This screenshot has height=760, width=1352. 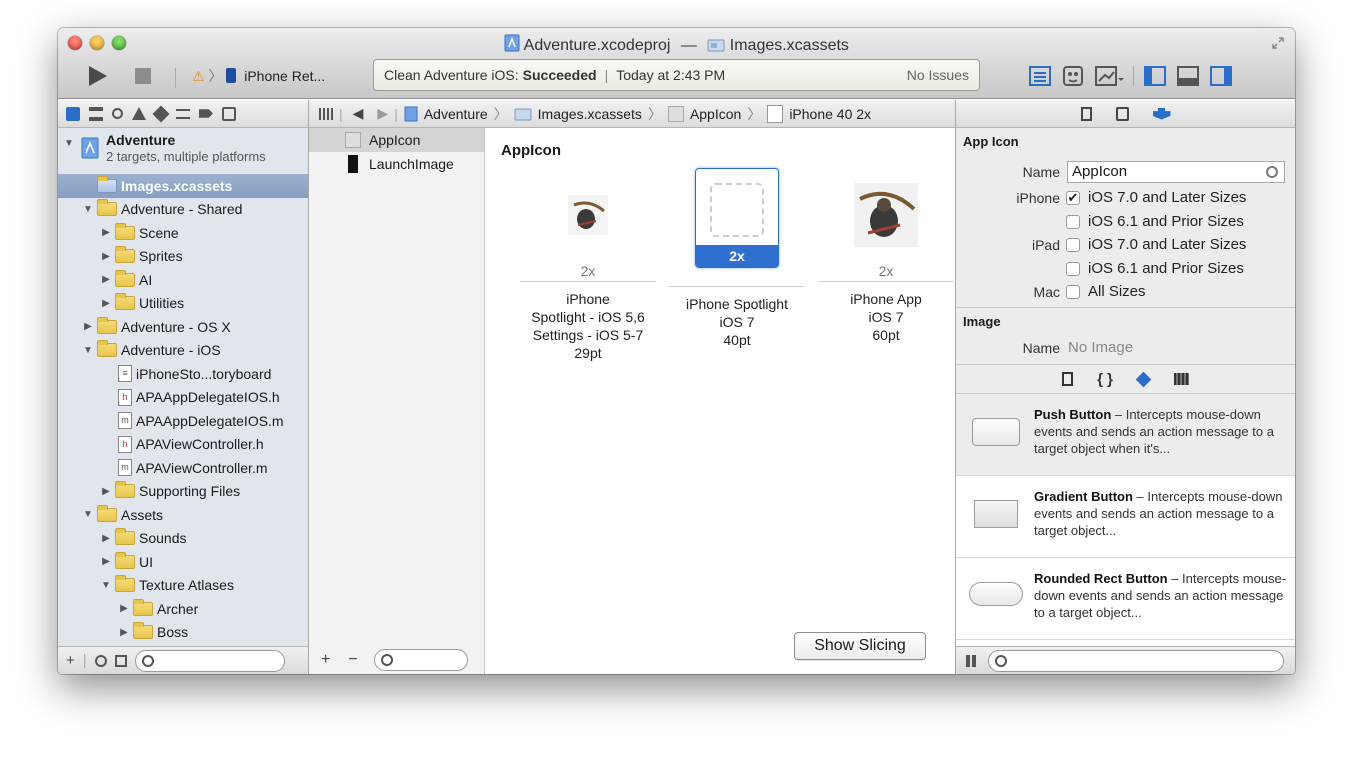 What do you see at coordinates (183, 515) in the screenshot?
I see `navigator-row: ▼ Assets` at bounding box center [183, 515].